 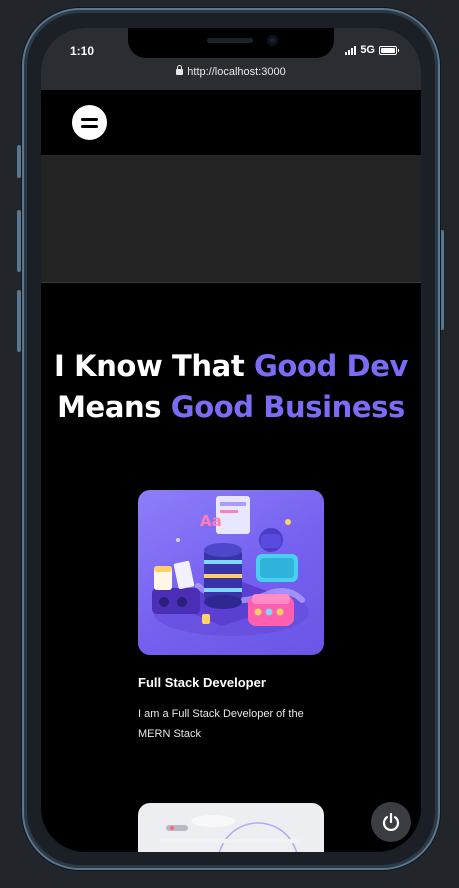 What do you see at coordinates (331, 366) in the screenshot?
I see `headline-accent: Good Dev` at bounding box center [331, 366].